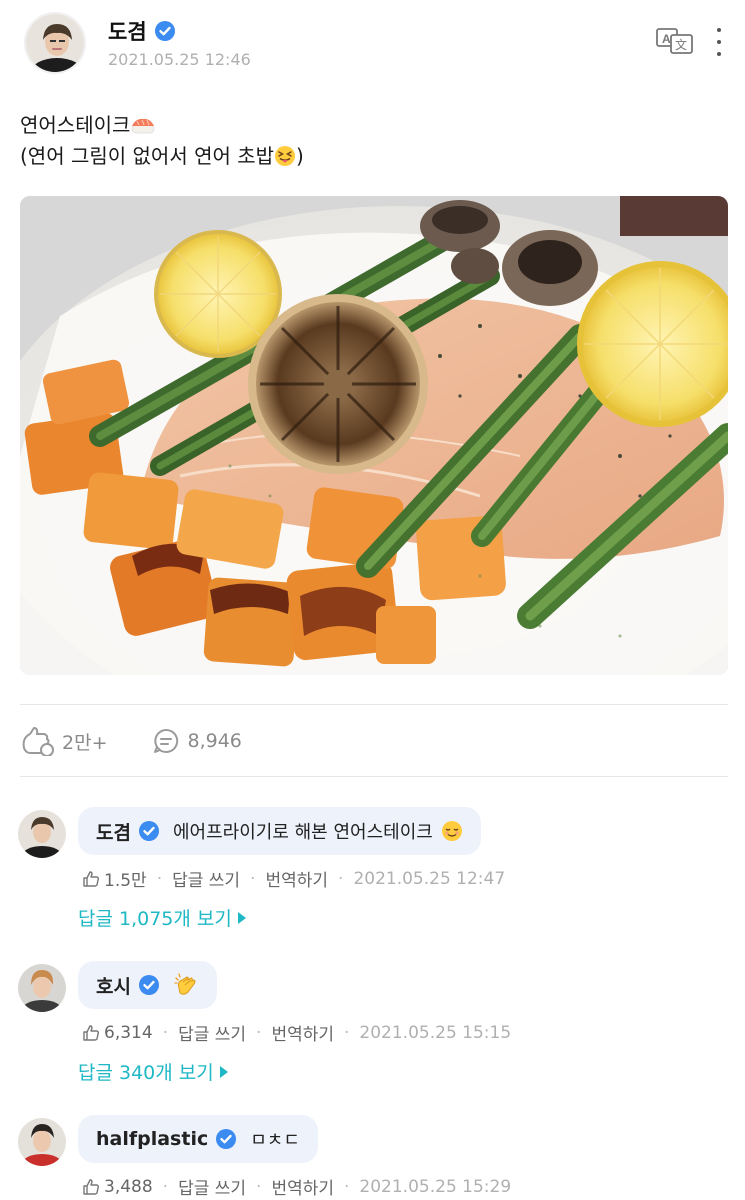  I want to click on relieved-emoji-icon, so click(451, 831).